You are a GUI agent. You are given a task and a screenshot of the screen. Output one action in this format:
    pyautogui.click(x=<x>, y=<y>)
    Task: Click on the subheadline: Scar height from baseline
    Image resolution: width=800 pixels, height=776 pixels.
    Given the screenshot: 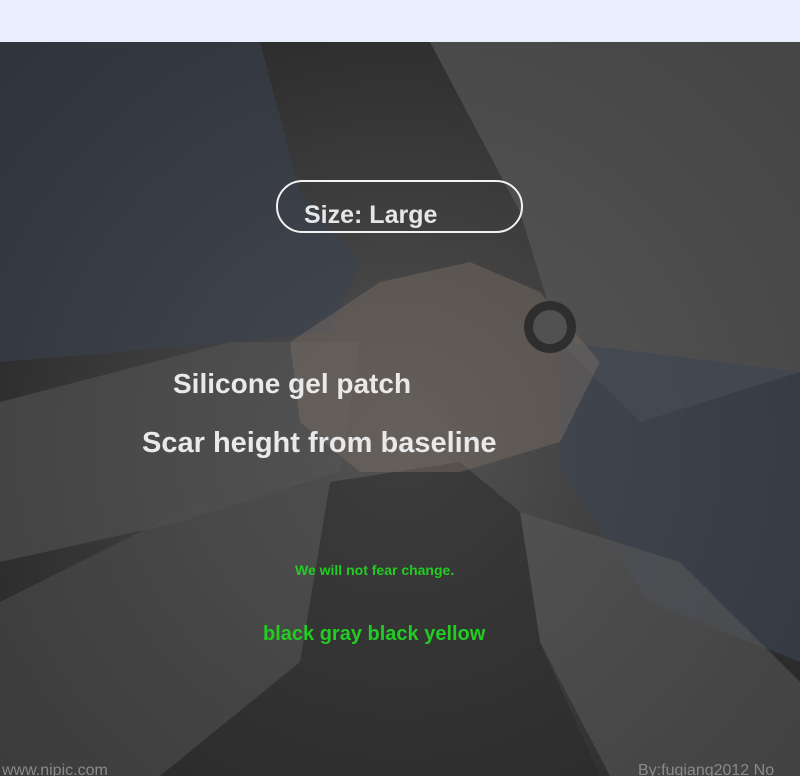 What is the action you would take?
    pyautogui.click(x=319, y=443)
    